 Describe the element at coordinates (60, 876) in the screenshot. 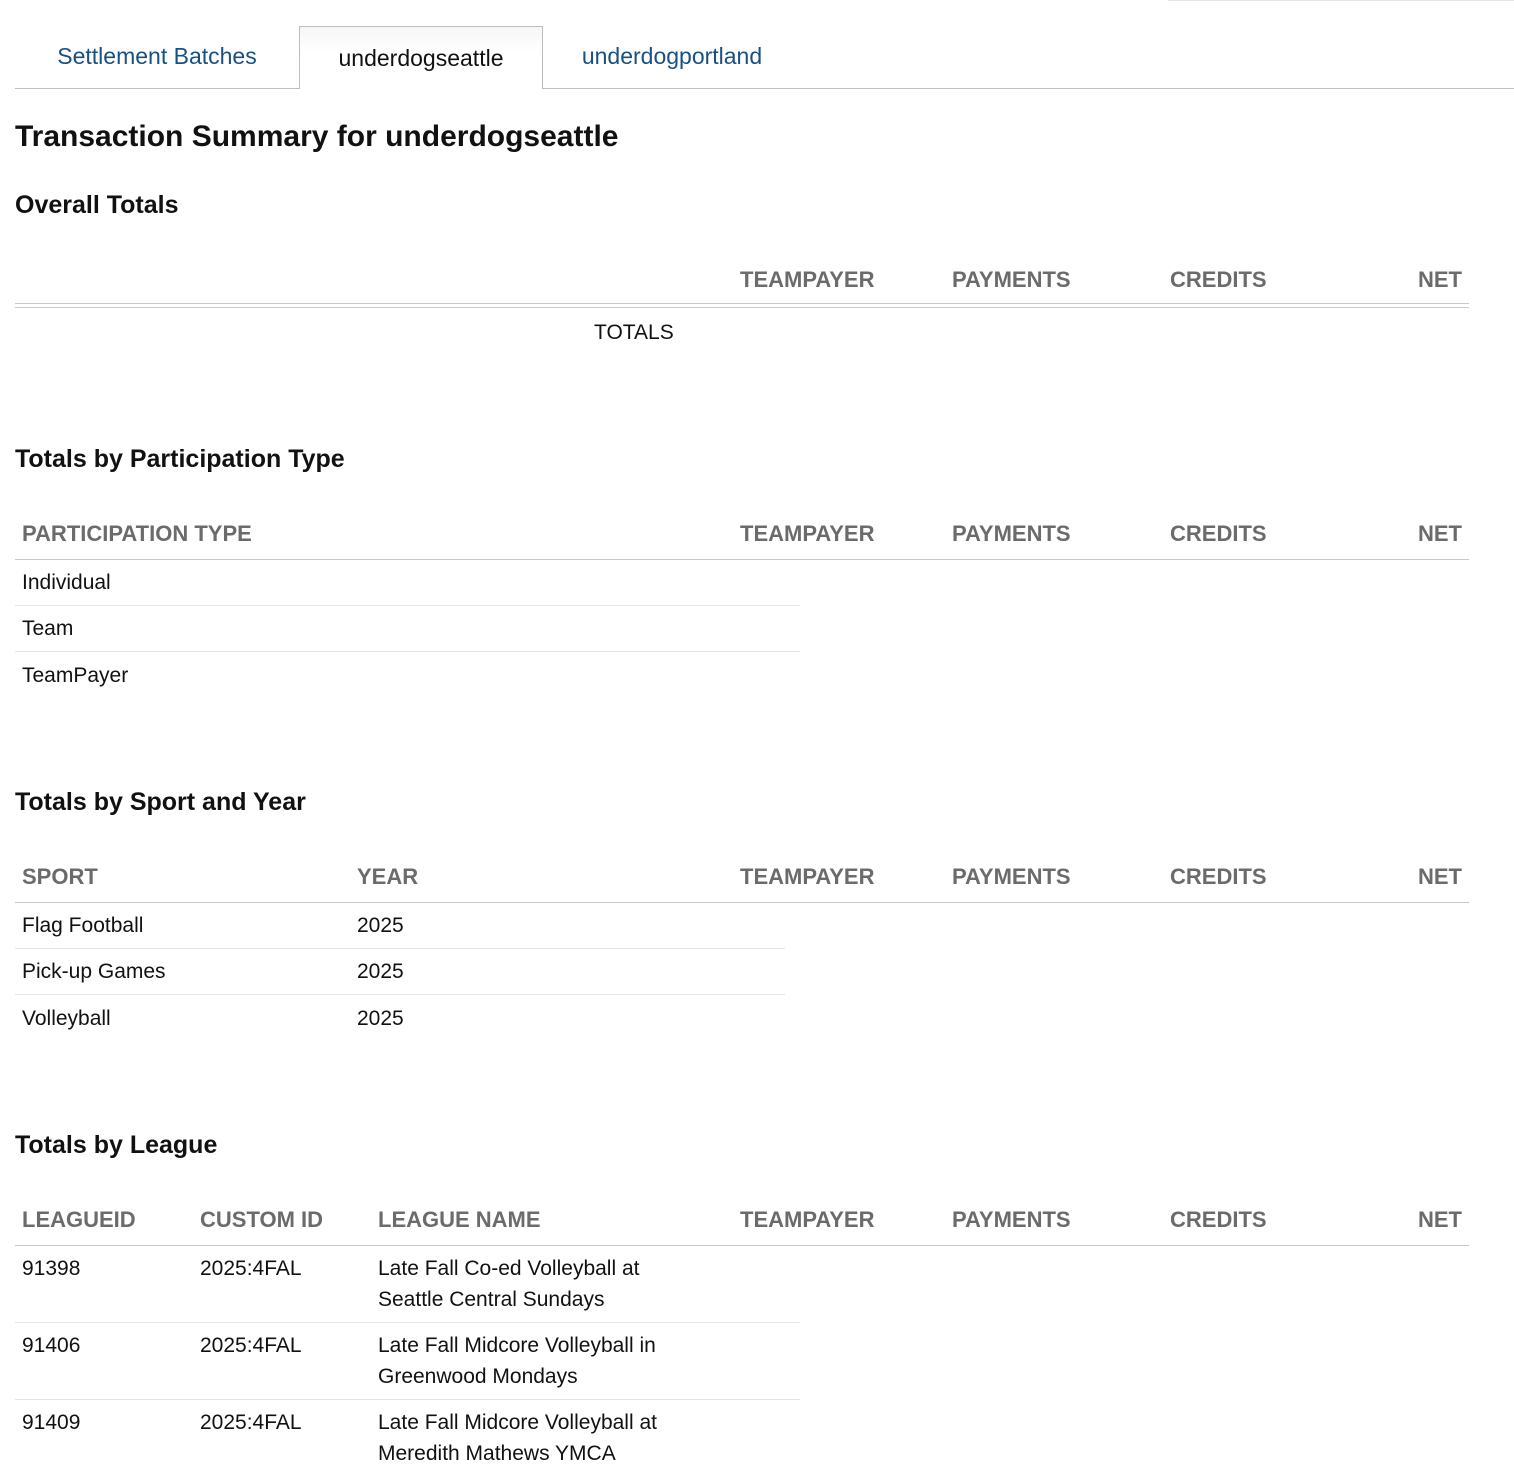

I see `column-header-sport: SPORT` at that location.